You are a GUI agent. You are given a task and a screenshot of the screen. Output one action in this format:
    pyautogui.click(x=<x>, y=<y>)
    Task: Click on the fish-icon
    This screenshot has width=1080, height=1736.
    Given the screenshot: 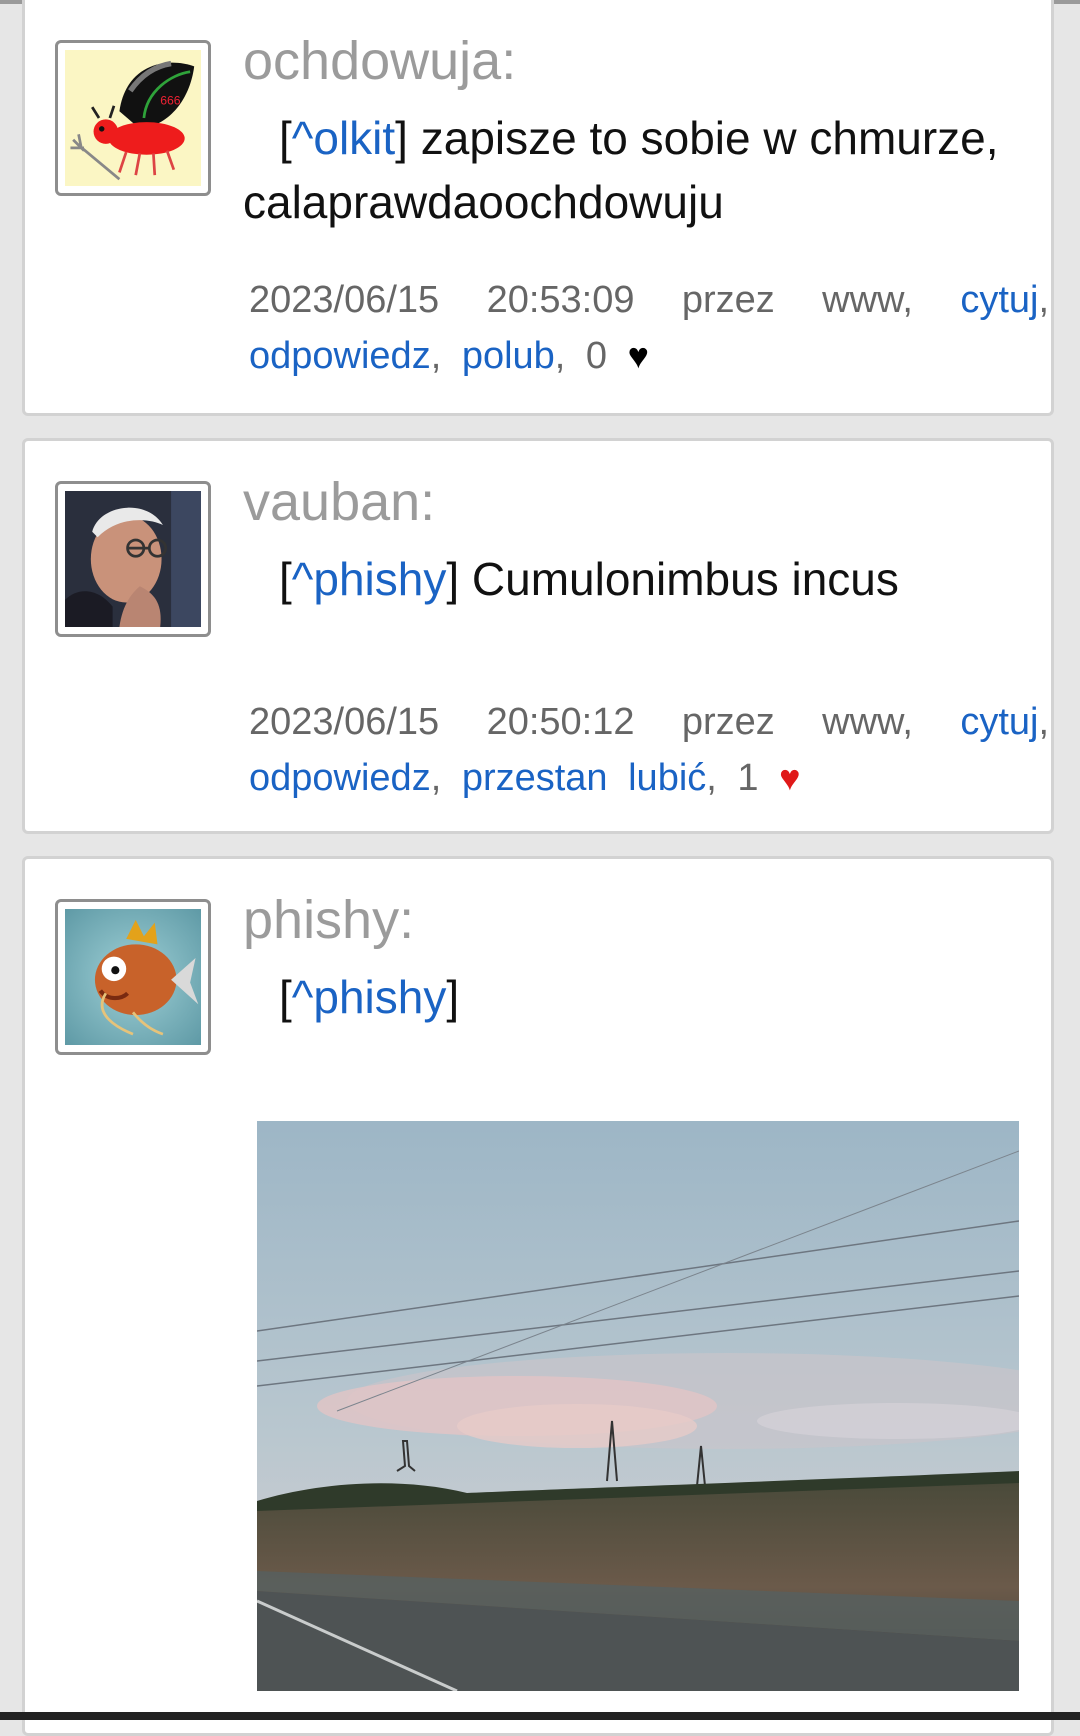 What is the action you would take?
    pyautogui.click(x=133, y=977)
    